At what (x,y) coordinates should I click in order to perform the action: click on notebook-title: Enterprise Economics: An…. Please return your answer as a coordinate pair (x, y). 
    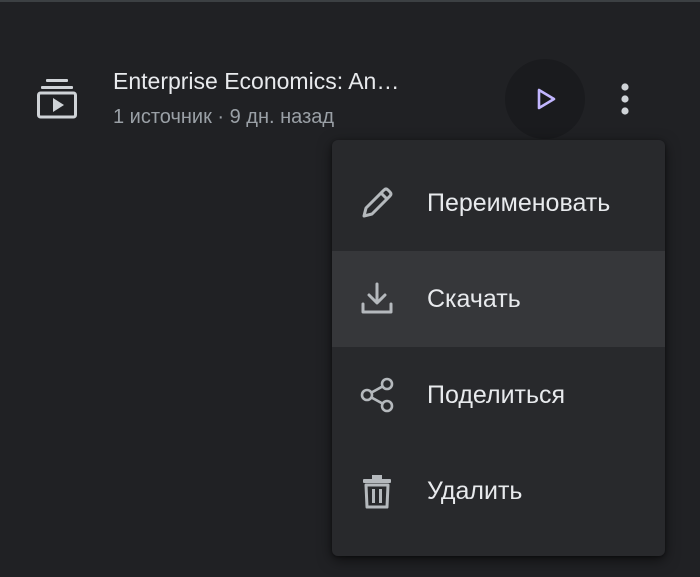
    Looking at the image, I should click on (298, 81).